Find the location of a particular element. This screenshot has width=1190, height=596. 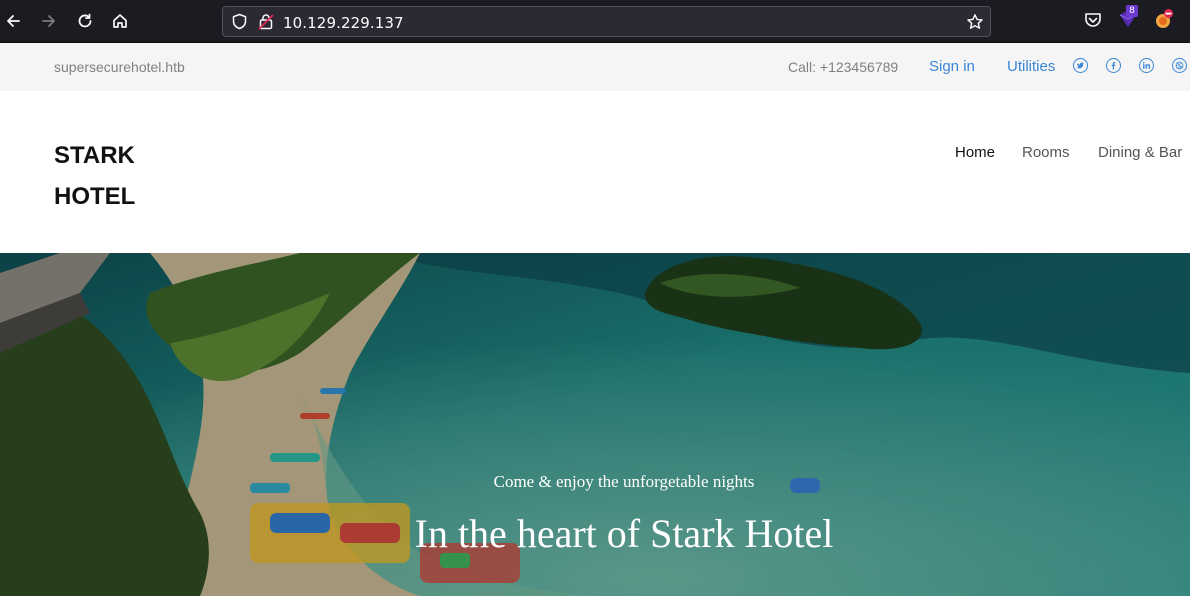

reload-button is located at coordinates (85, 21).